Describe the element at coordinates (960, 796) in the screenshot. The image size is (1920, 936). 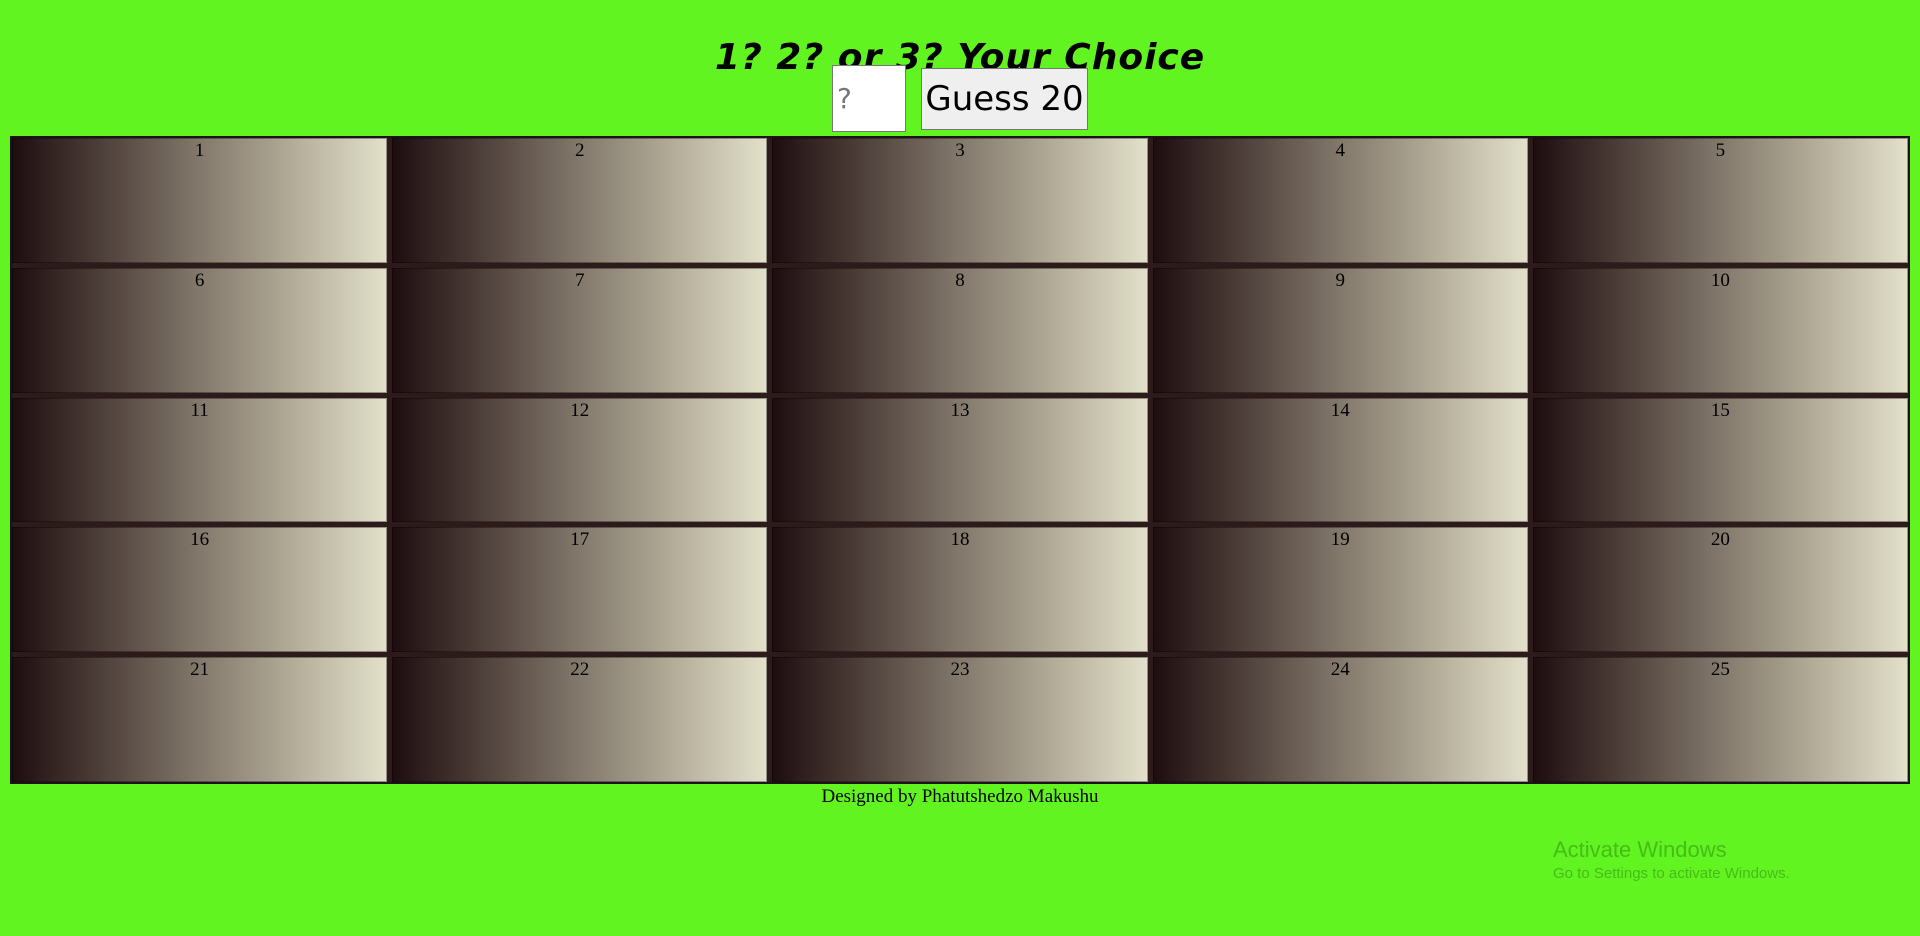
I see `footer-credit: Designed by Phatutshedzo Makushu` at that location.